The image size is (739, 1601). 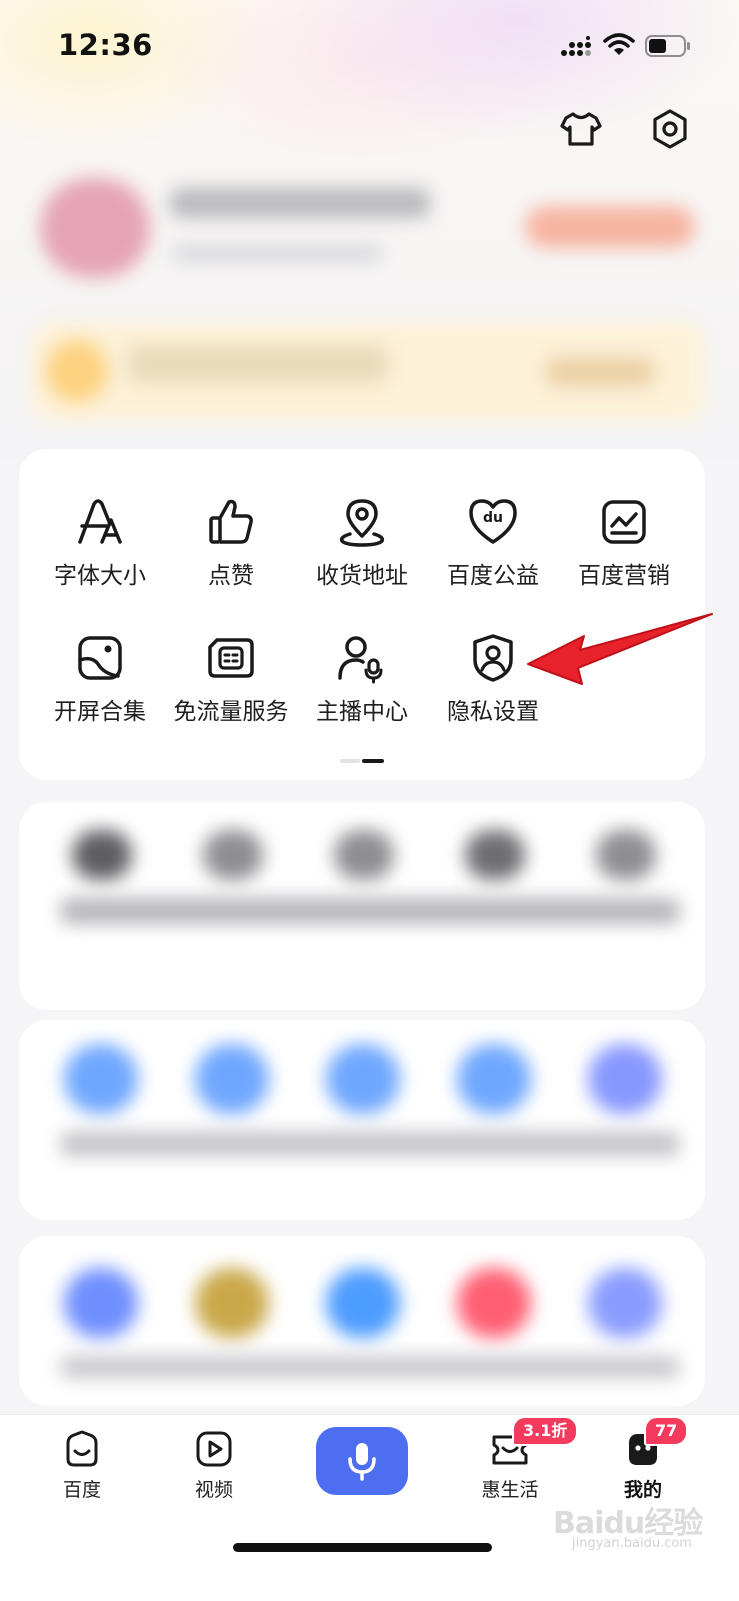 I want to click on status-time: 12:36, so click(x=105, y=45).